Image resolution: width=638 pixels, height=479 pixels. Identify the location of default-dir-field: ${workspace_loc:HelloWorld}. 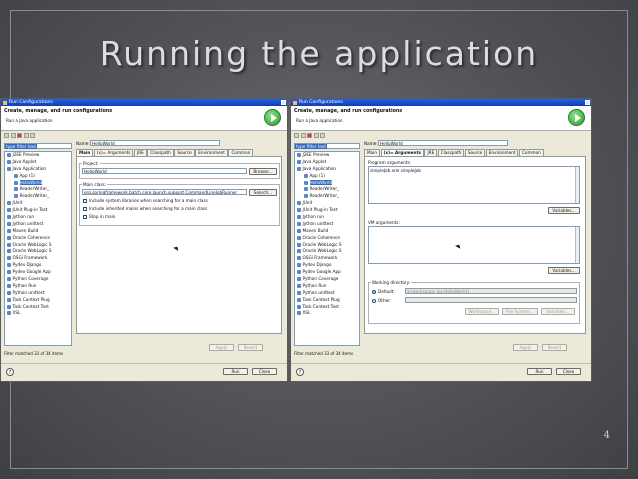
(491, 291).